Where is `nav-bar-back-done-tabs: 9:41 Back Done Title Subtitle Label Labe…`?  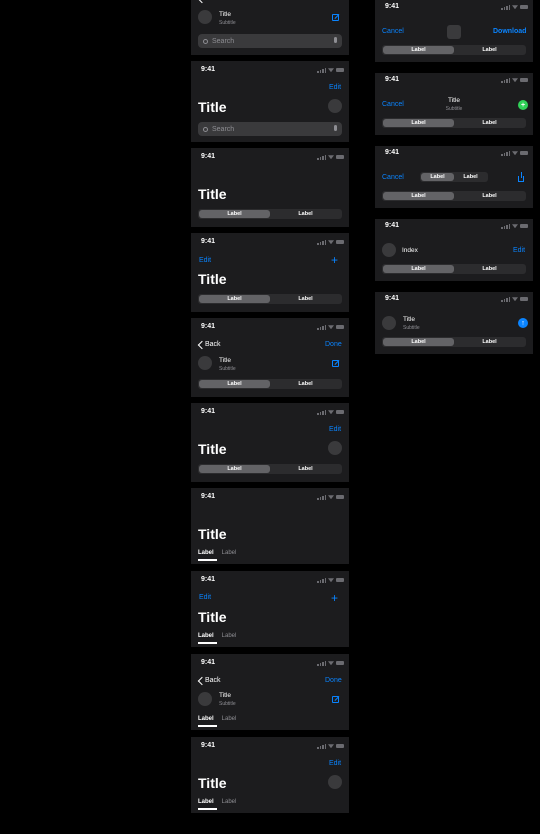 nav-bar-back-done-tabs: 9:41 Back Done Title Subtitle Label Labe… is located at coordinates (270, 692).